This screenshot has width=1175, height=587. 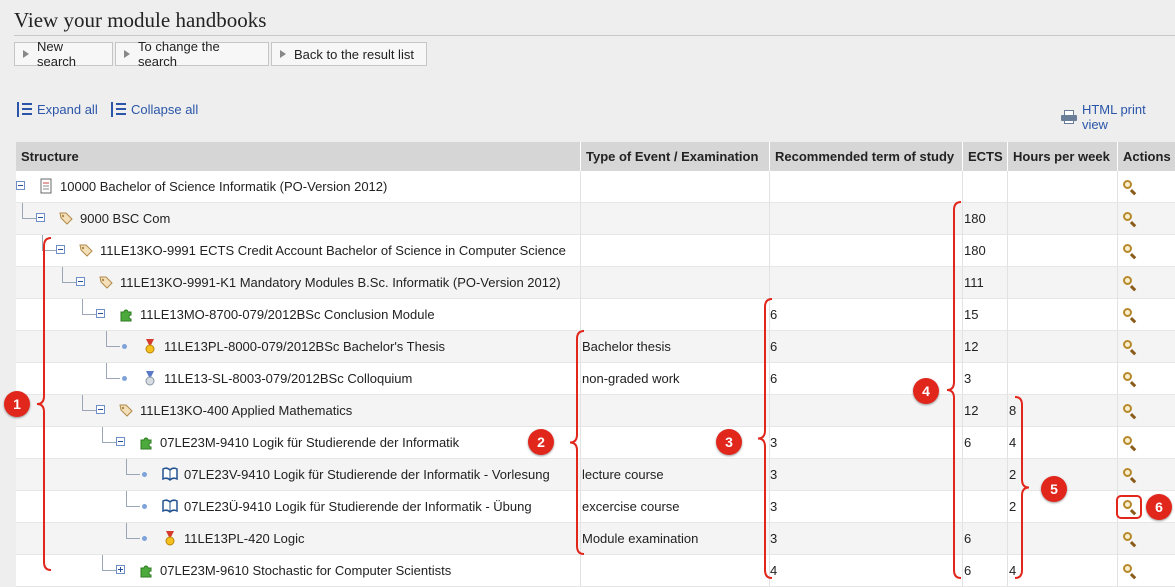 I want to click on annotation-badge: 2, so click(x=541, y=442).